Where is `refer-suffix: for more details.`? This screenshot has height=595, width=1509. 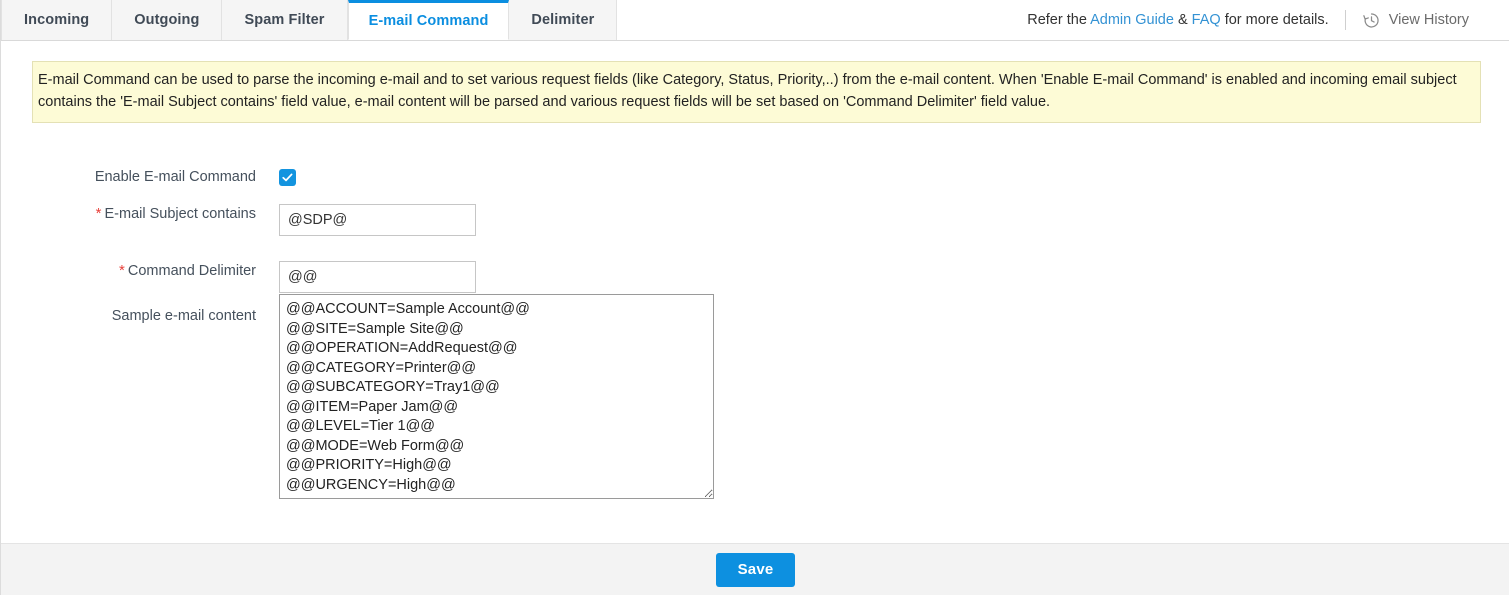 refer-suffix: for more details. is located at coordinates (1274, 20).